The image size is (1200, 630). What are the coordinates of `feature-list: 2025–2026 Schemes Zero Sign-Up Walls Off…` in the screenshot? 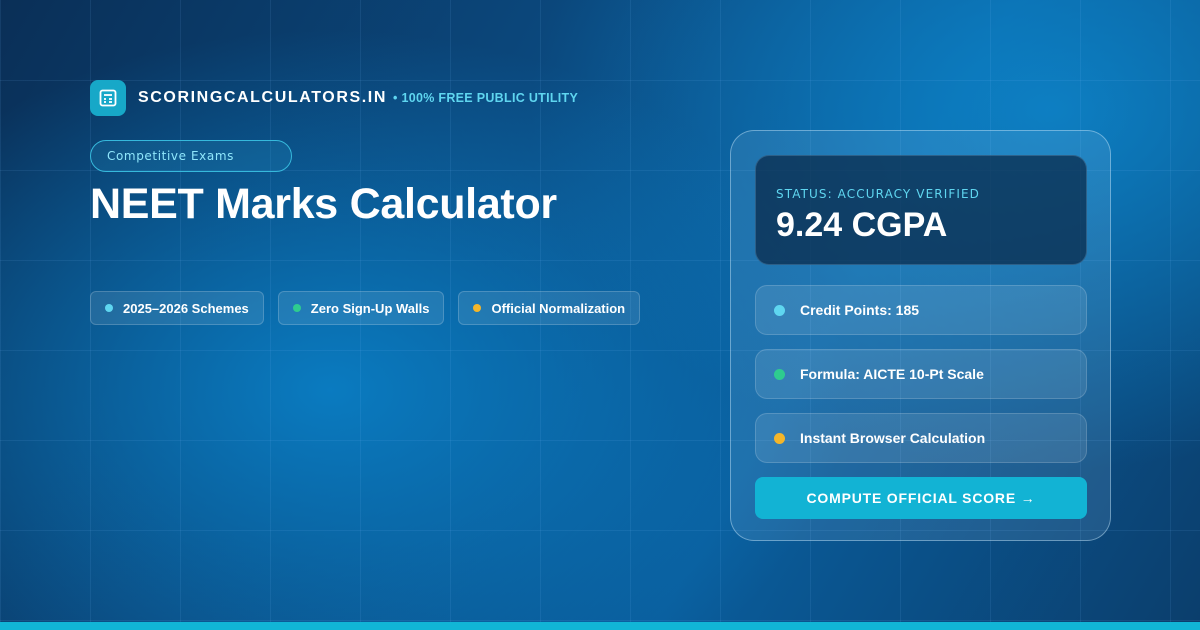 It's located at (365, 308).